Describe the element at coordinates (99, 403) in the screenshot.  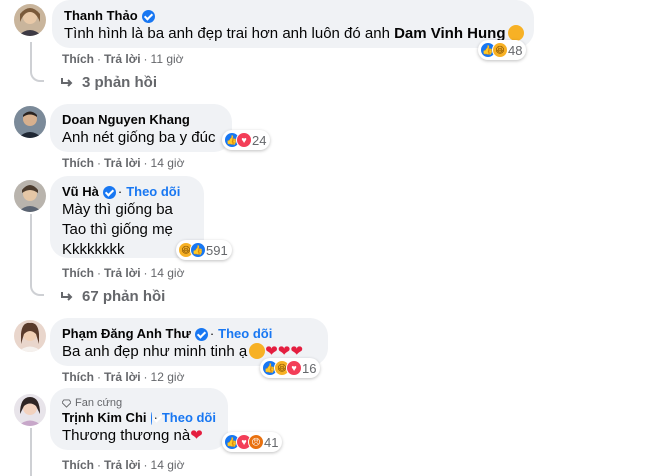
I see `badge-label: Fan cứng` at that location.